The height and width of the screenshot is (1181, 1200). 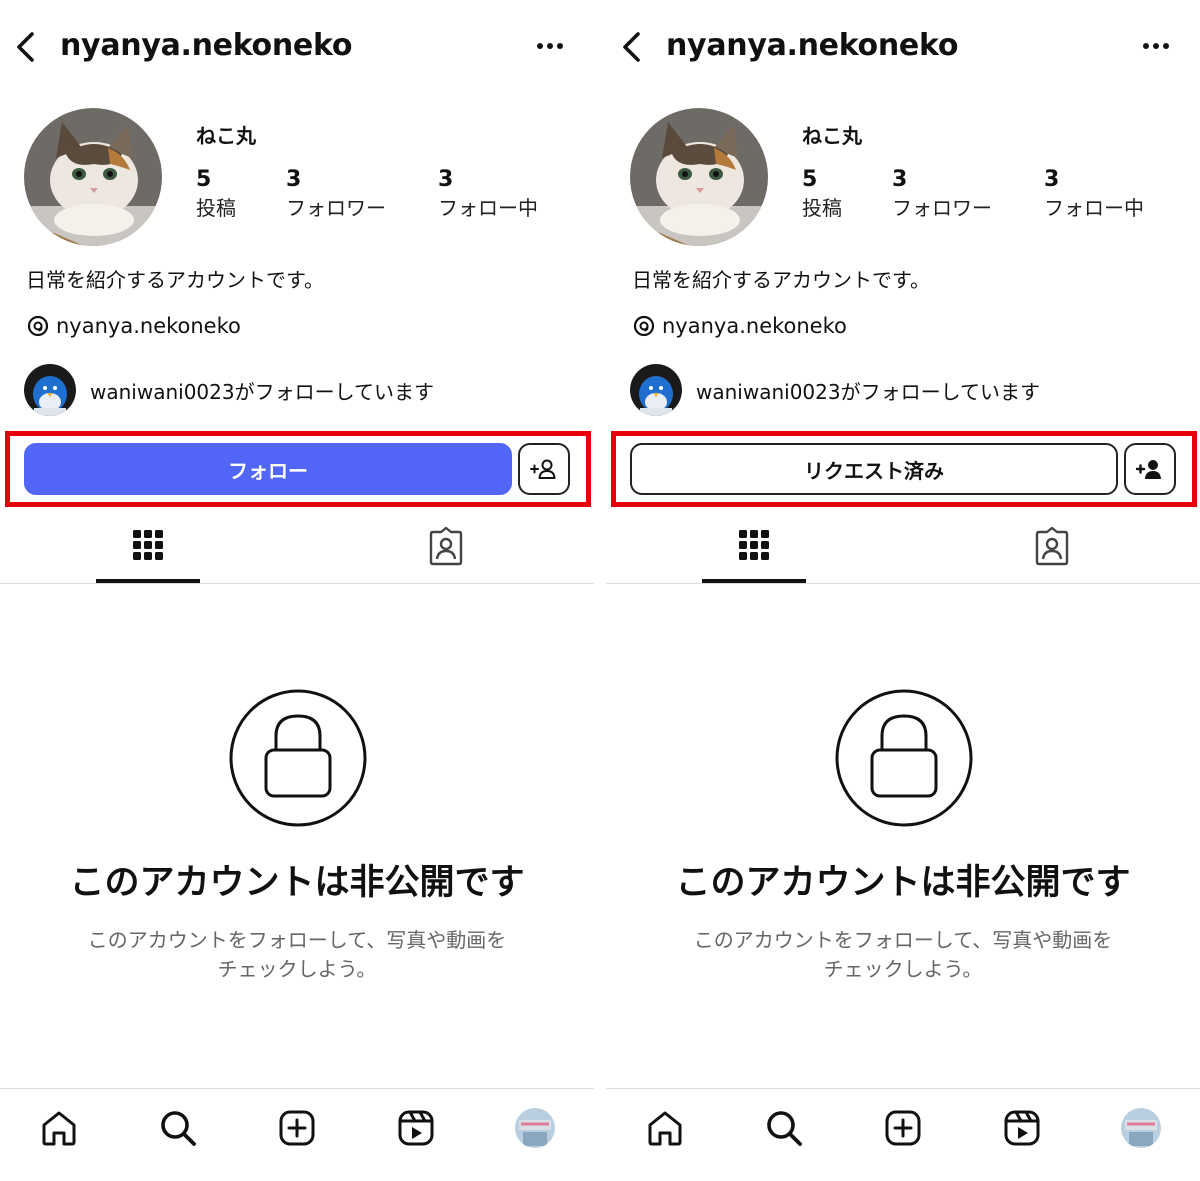 I want to click on add-person-filled-icon, so click(x=1148, y=469).